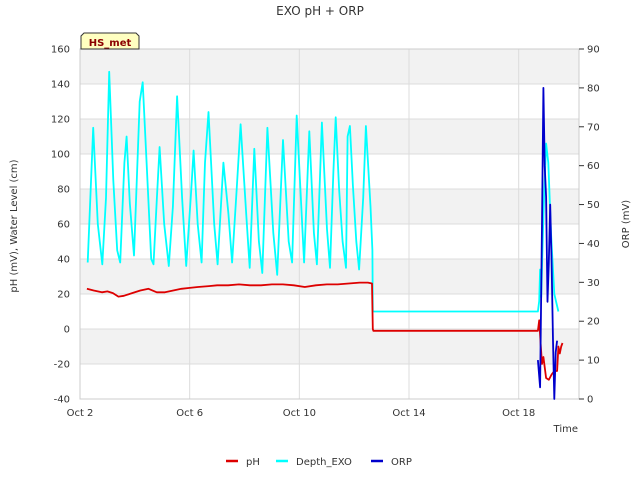 The width and height of the screenshot is (640, 480). I want to click on x-axis-title: Time, so click(565, 429).